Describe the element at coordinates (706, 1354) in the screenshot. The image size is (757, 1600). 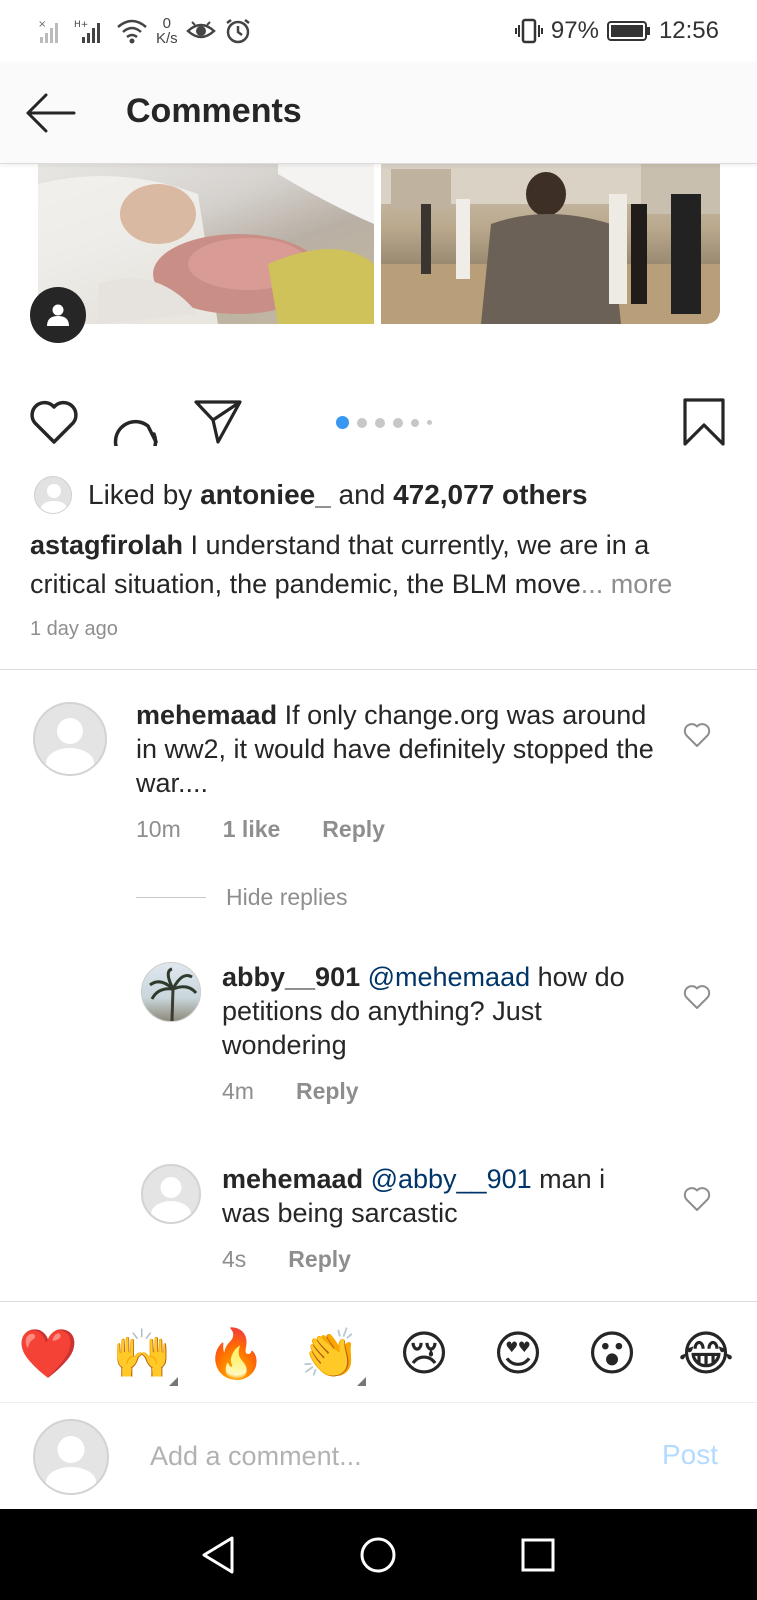
I see `emoji-tears-of-joy-button: 😂` at that location.